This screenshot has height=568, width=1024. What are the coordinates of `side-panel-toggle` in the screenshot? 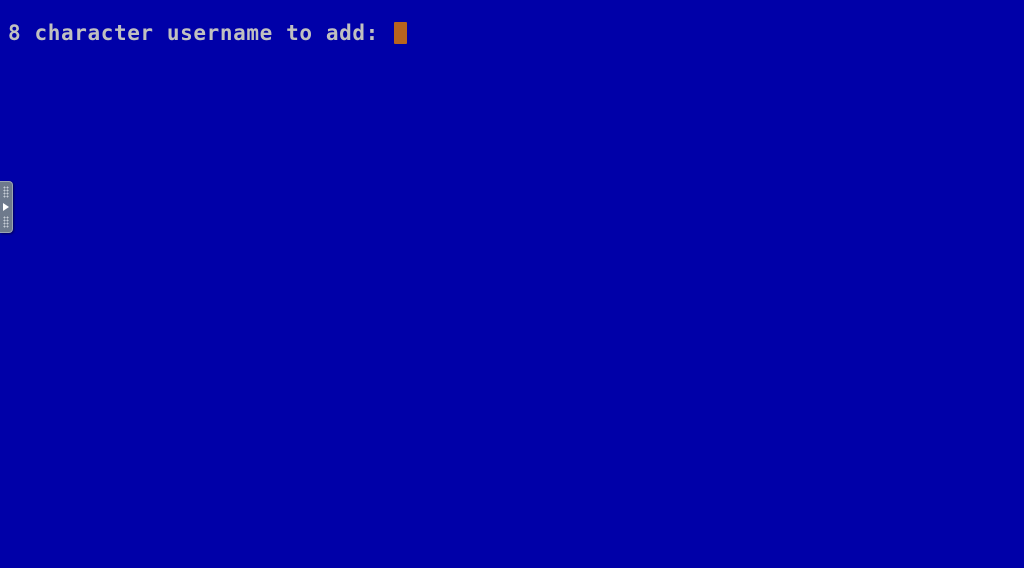 It's located at (6, 207).